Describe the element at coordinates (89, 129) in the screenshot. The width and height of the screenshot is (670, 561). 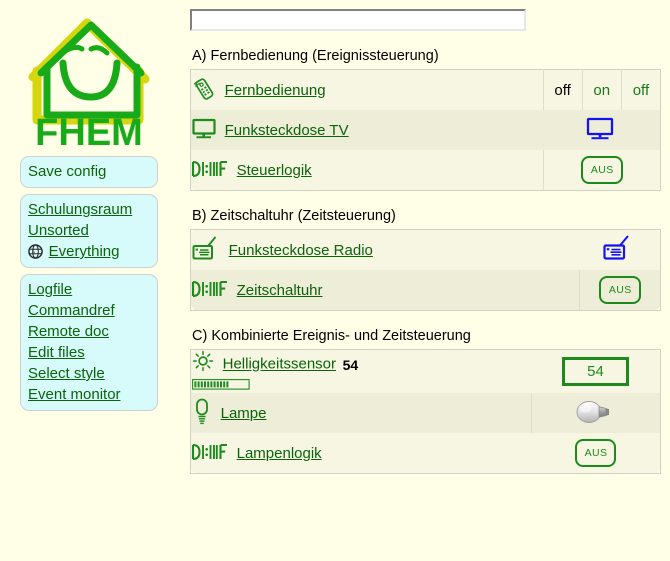
I see `svg-text: FHEM` at that location.